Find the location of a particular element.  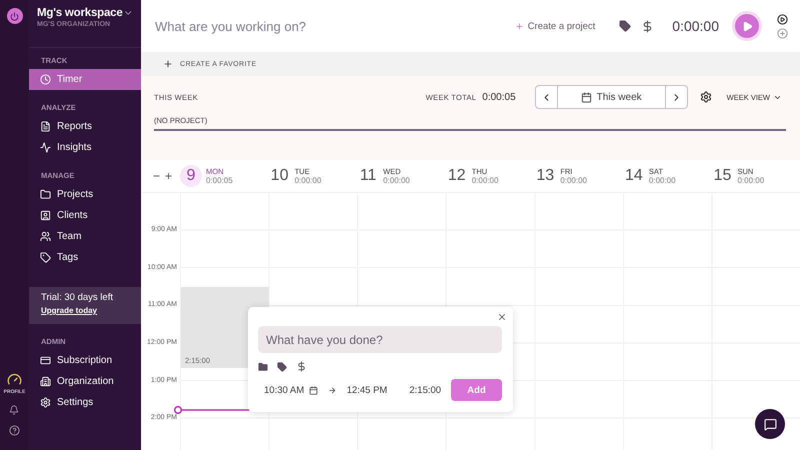

duration-field: 2:15:00 is located at coordinates (425, 390).